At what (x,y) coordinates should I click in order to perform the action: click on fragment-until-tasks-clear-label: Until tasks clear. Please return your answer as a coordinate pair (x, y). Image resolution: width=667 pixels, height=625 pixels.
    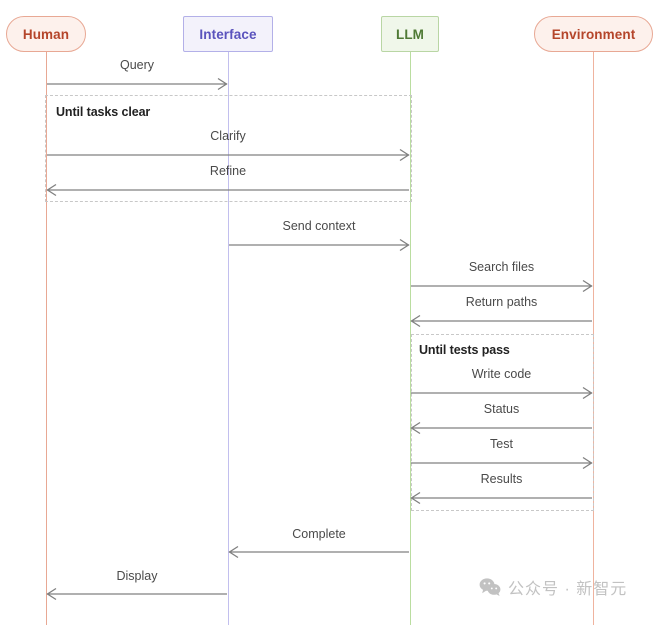
    Looking at the image, I should click on (103, 112).